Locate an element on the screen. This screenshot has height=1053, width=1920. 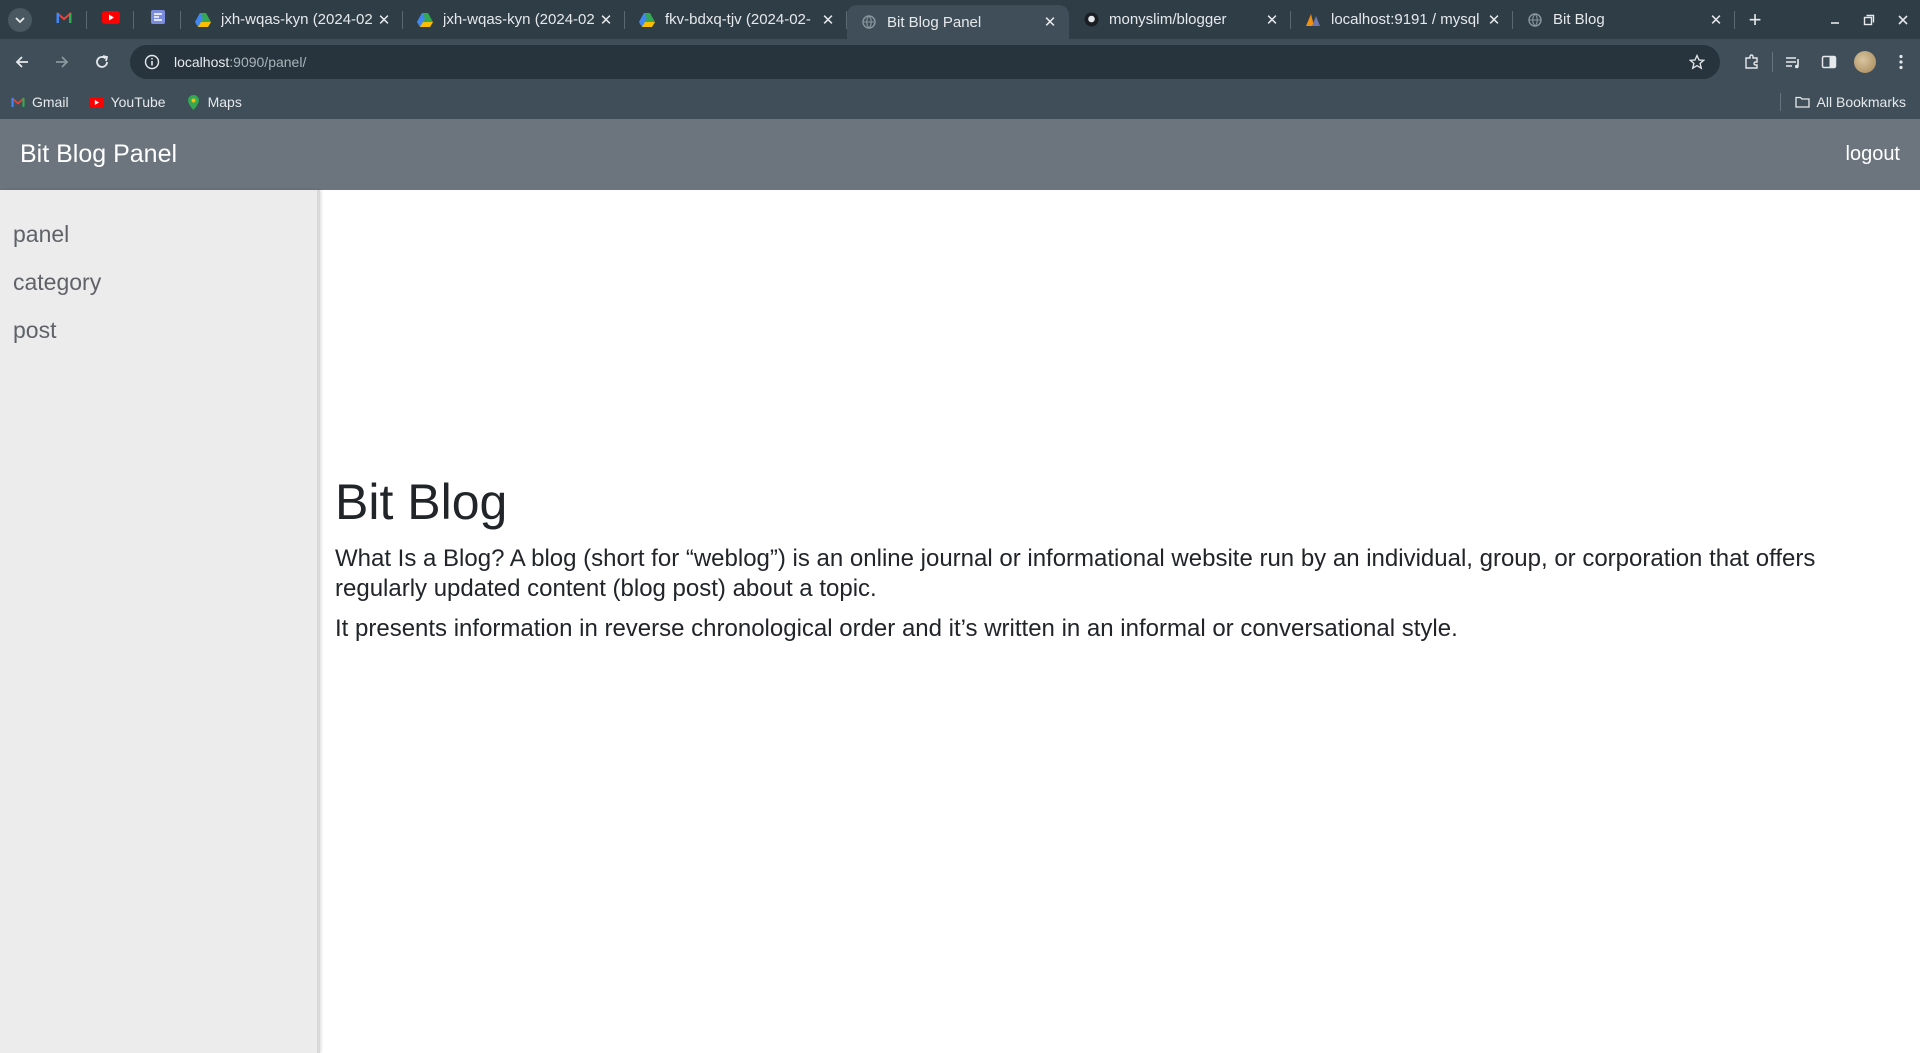
reload-button is located at coordinates (102, 62).